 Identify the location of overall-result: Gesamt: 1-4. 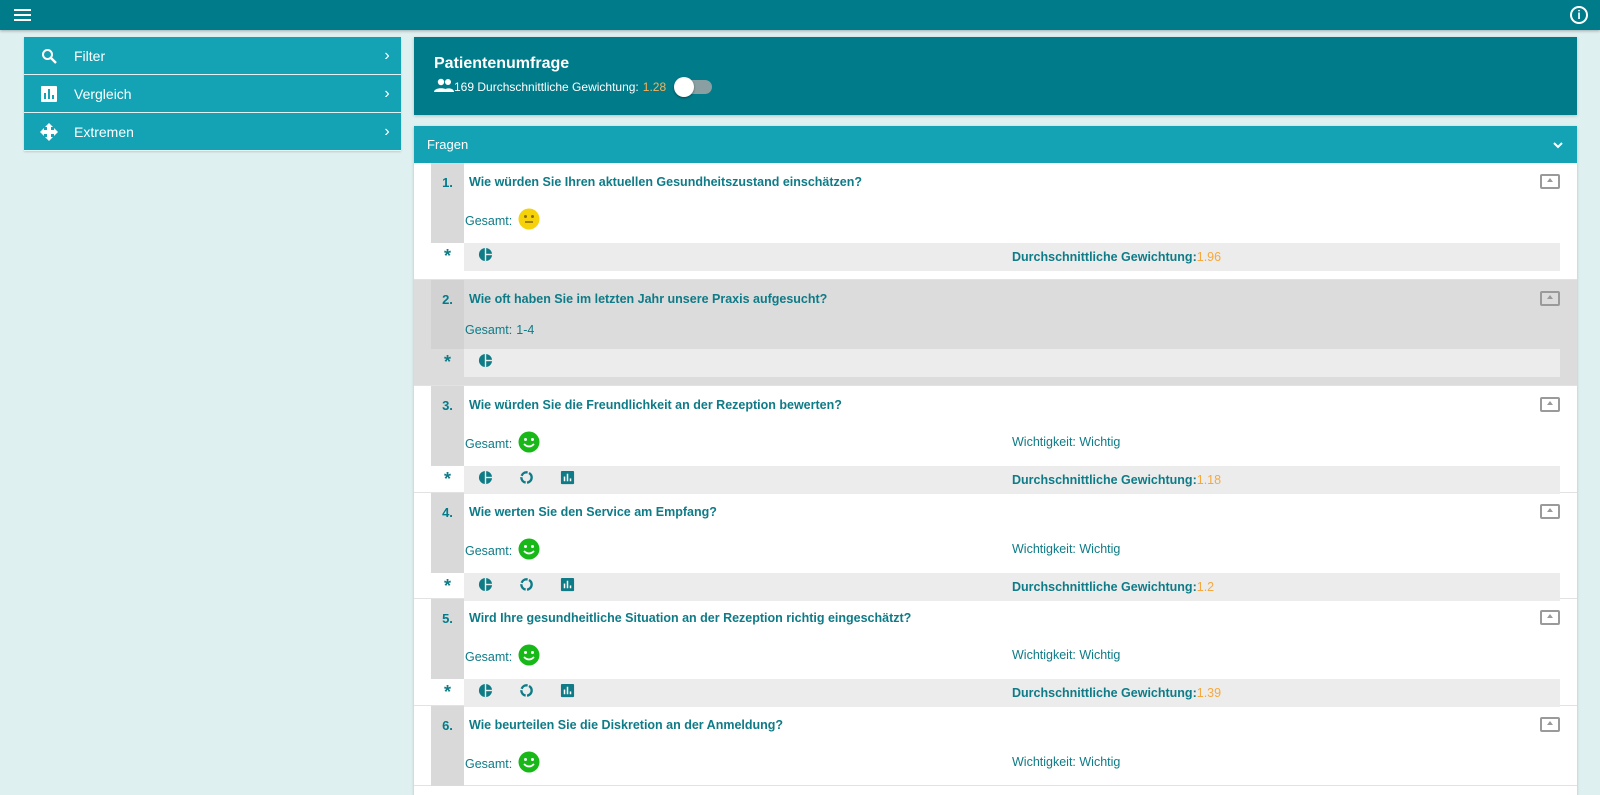
(499, 330).